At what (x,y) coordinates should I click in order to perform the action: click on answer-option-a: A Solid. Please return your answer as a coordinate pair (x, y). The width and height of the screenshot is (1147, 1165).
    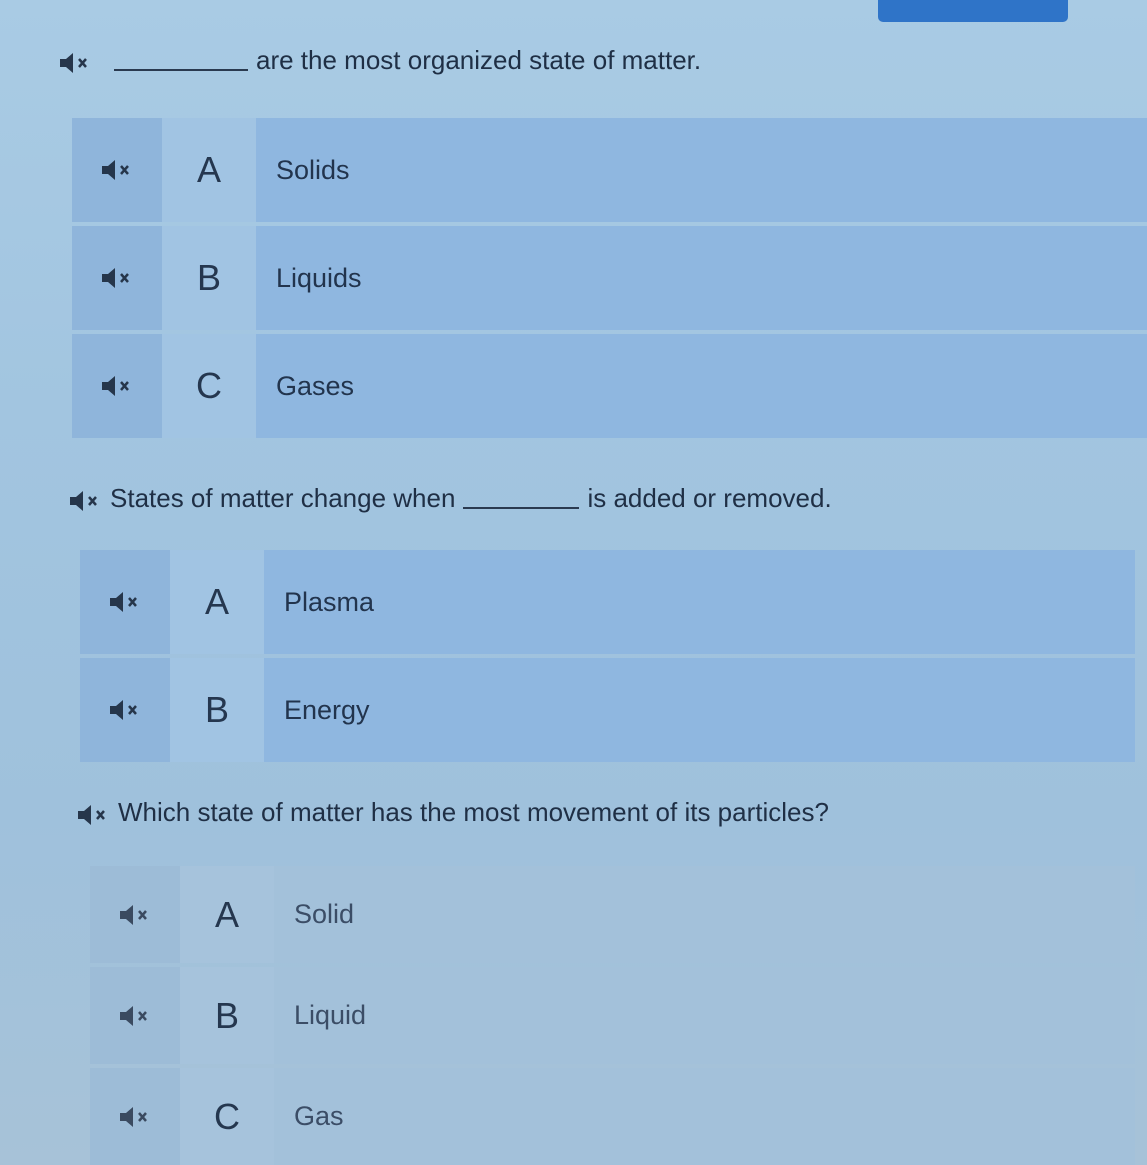
    Looking at the image, I should click on (612, 914).